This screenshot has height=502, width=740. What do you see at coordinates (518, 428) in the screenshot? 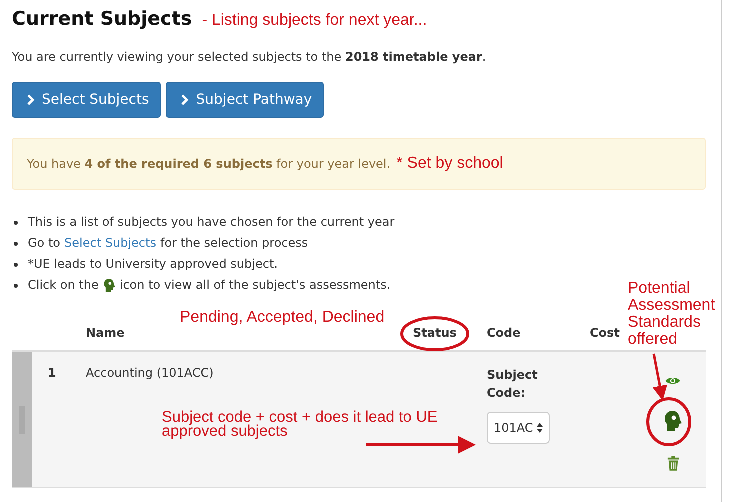
I see `code-select: 101AC` at bounding box center [518, 428].